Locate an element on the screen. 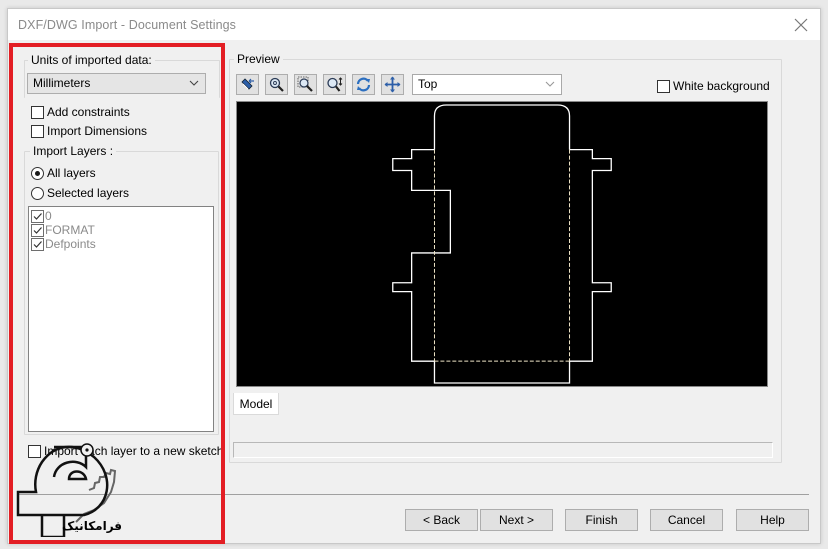 This screenshot has height=549, width=828. zoom-icon is located at coordinates (276, 84).